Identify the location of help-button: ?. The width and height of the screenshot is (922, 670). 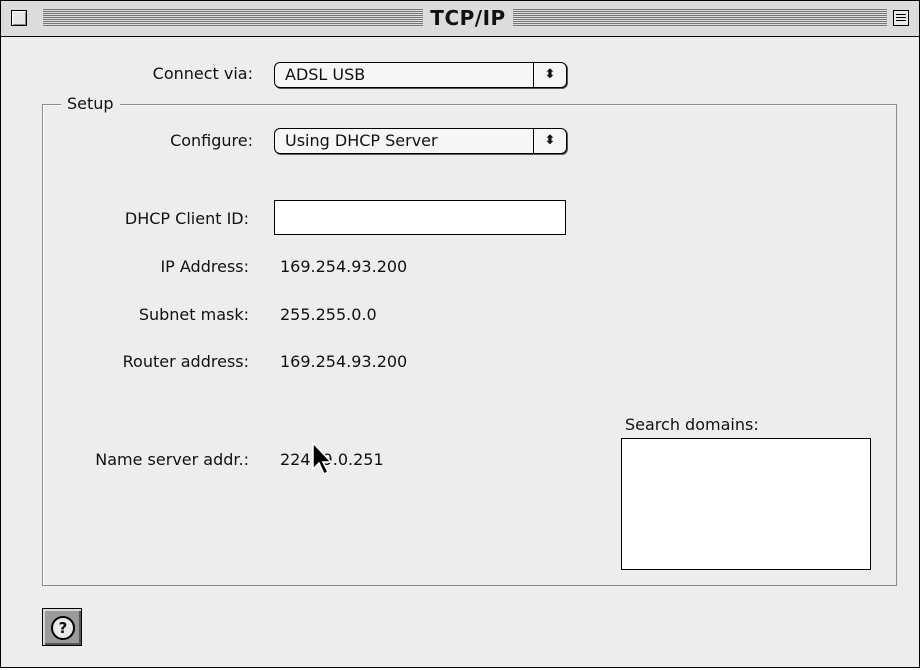
(62, 627).